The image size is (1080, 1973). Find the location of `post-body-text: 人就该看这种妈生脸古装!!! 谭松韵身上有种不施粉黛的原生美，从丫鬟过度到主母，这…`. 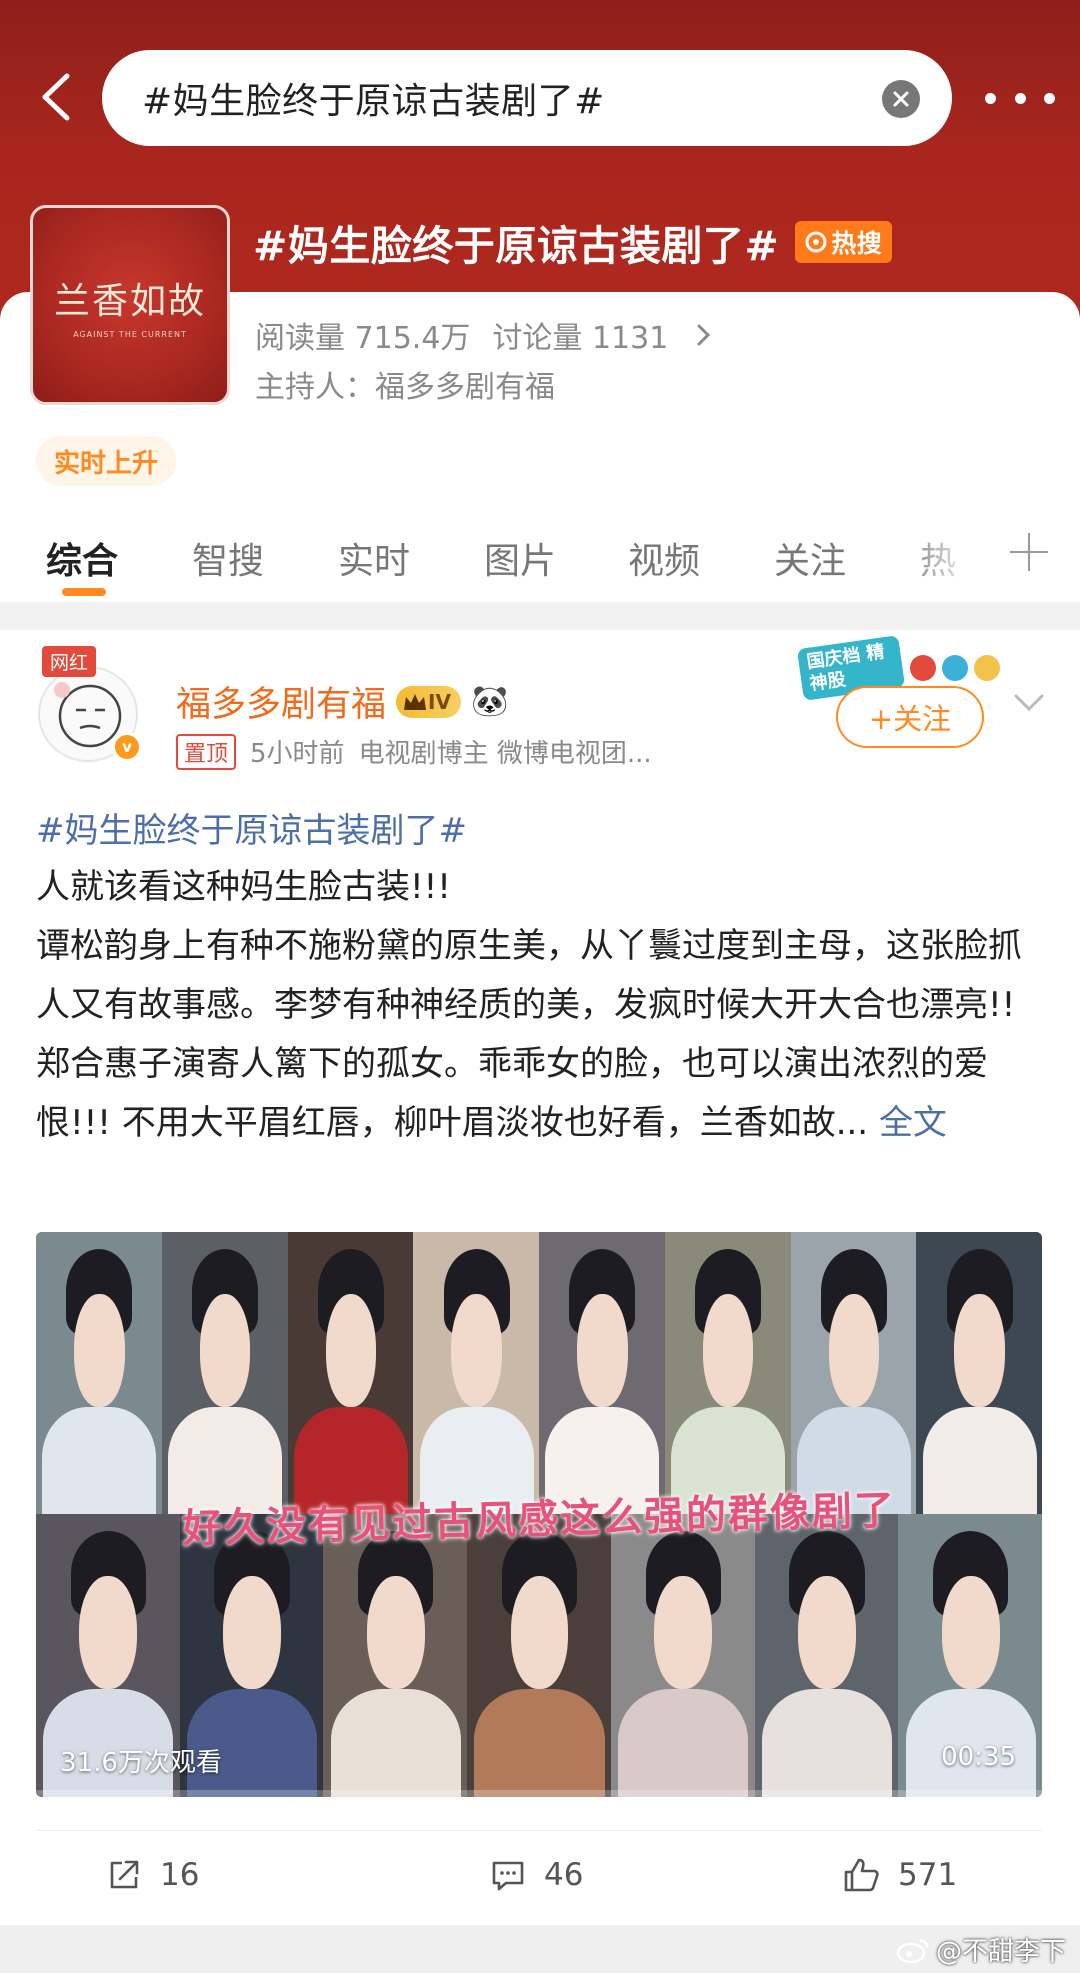

post-body-text: 人就该看这种妈生脸古装!!! 谭松韵身上有种不施粉黛的原生美，从丫鬟过度到主母，这… is located at coordinates (529, 1005).